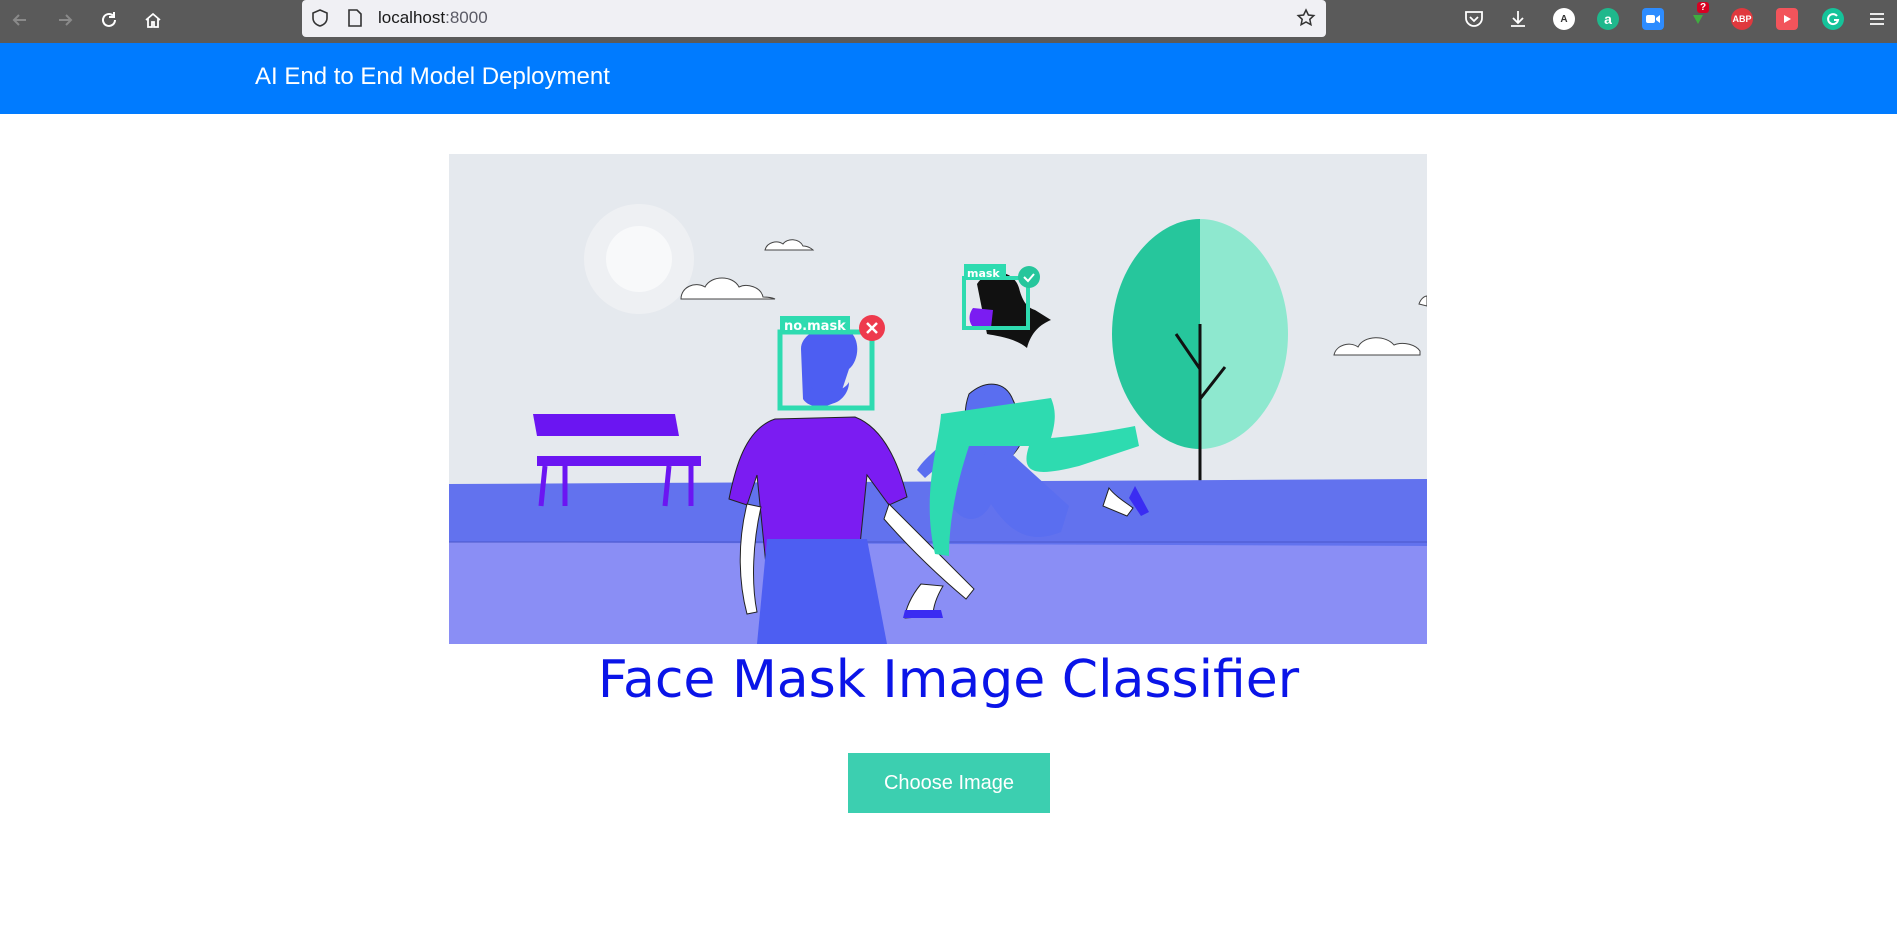 Image resolution: width=1897 pixels, height=932 pixels. I want to click on grammarly-extension-icon, so click(1833, 19).